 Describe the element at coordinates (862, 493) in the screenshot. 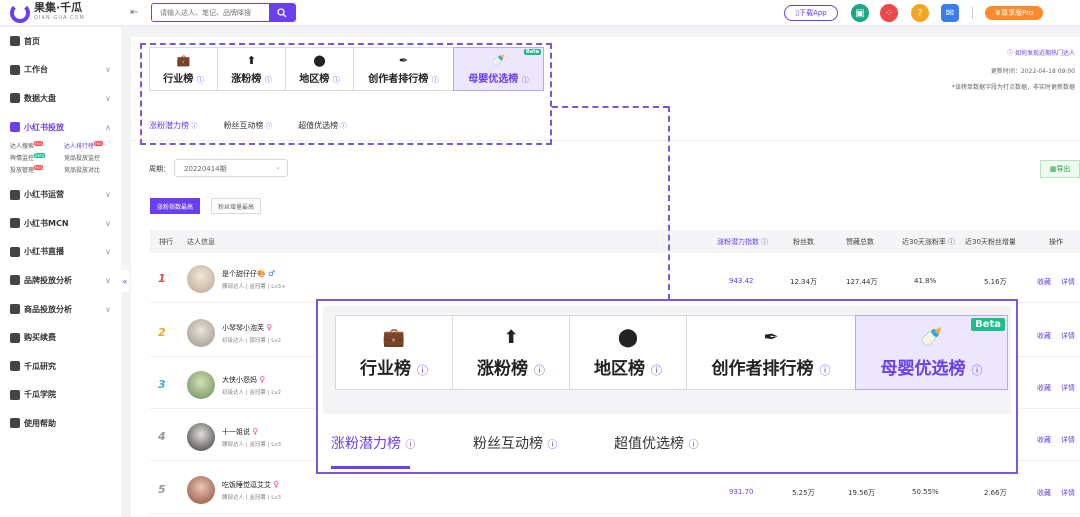

I see `likes-count: 19.56万` at that location.